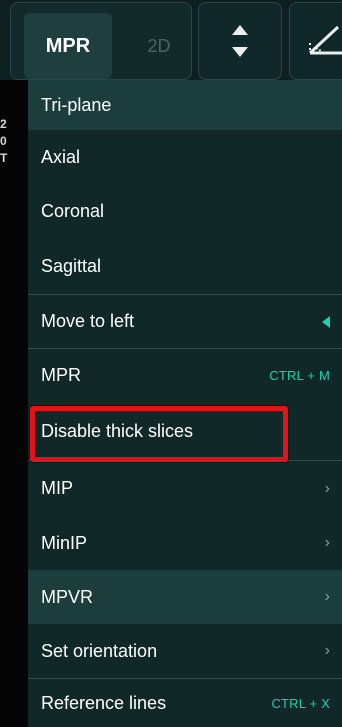  Describe the element at coordinates (300, 703) in the screenshot. I see `shortcut-label: CTRL + X` at that location.